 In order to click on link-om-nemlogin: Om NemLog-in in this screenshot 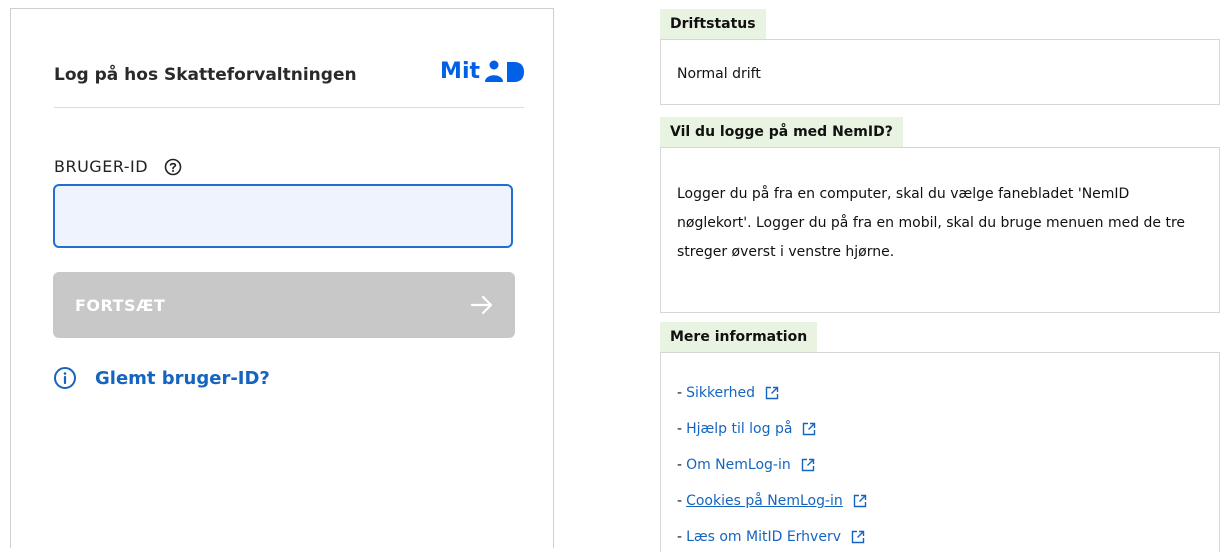, I will do `click(738, 465)`.